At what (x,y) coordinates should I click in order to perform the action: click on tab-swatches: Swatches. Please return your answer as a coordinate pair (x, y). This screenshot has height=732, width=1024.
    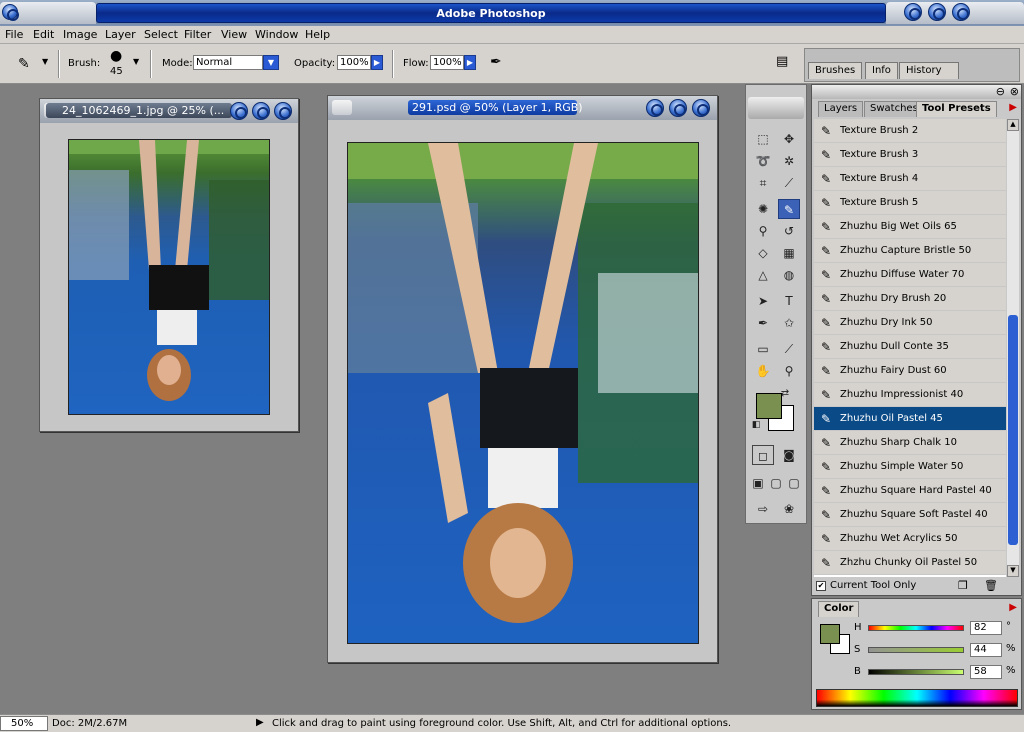
    Looking at the image, I should click on (894, 109).